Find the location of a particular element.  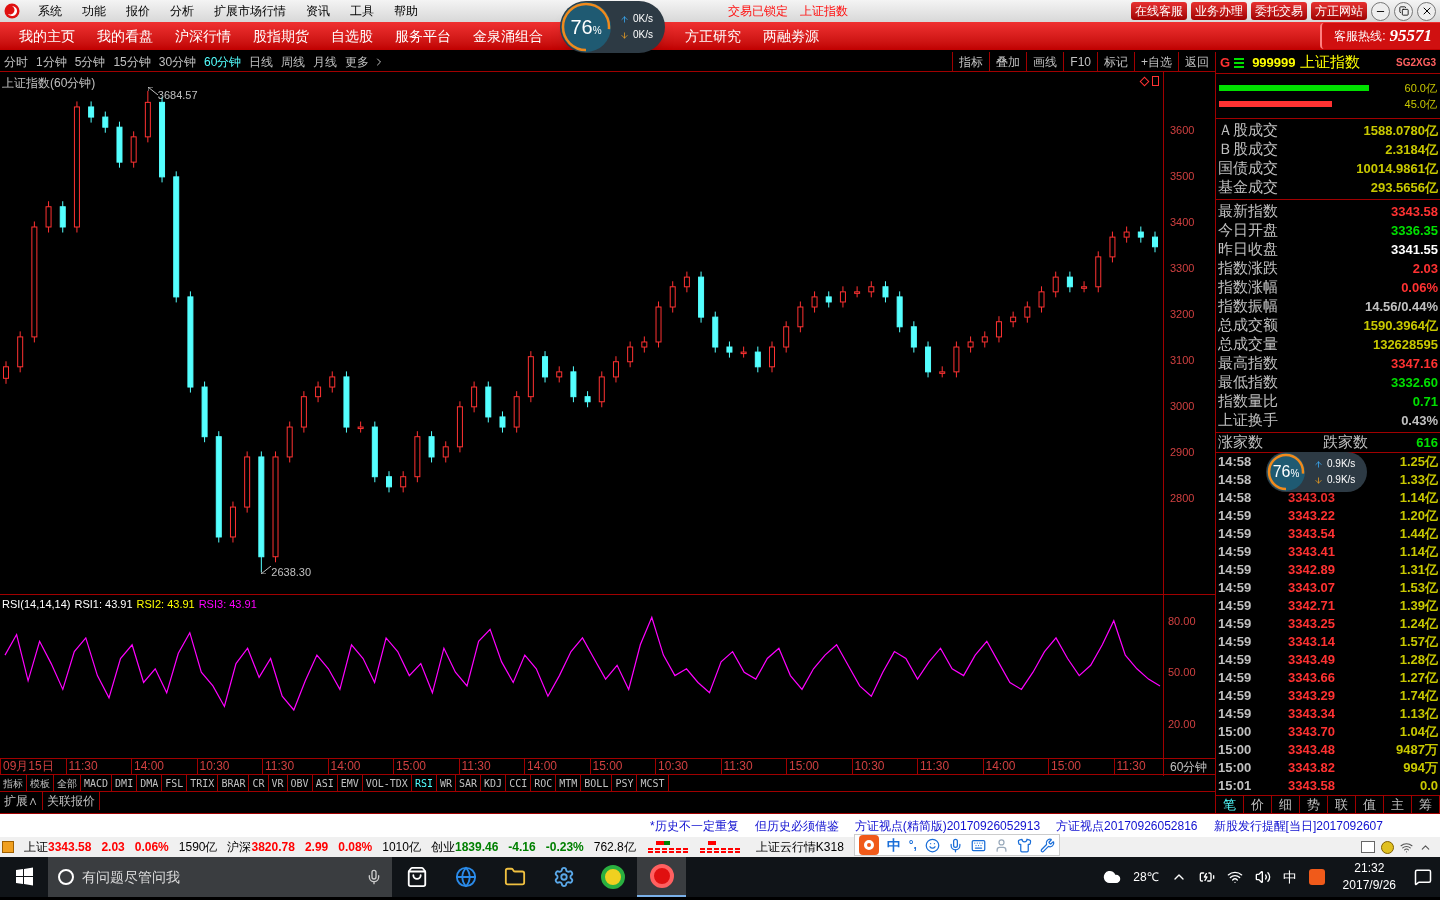

punctuation-toggle: °, is located at coordinates (912, 845).